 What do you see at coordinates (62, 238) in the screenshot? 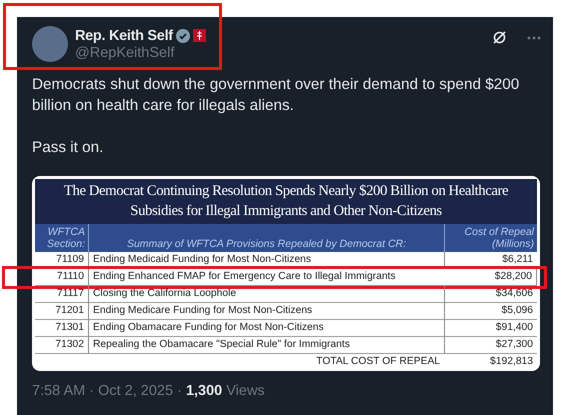
I see `column-header: WFTCA Section:` at bounding box center [62, 238].